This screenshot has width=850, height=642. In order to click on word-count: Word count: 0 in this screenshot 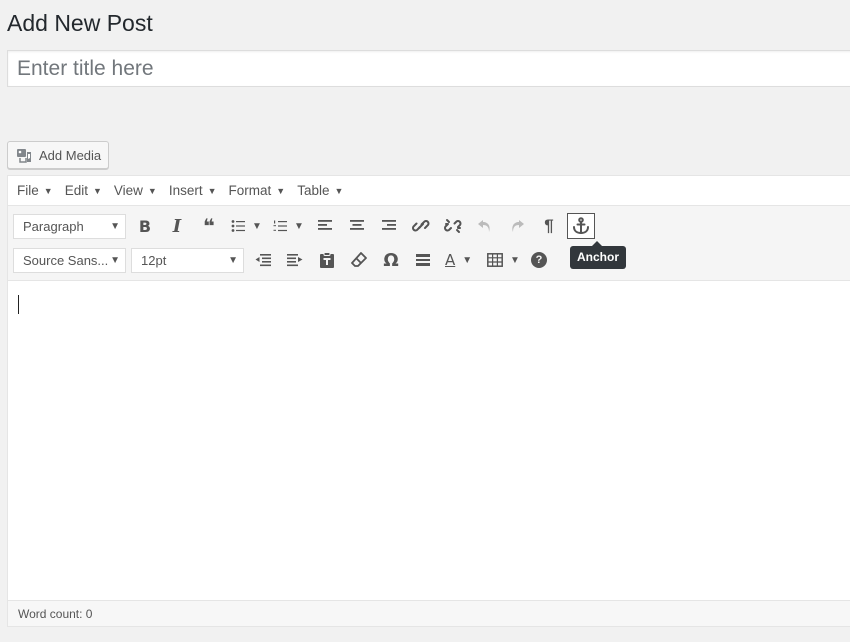, I will do `click(55, 613)`.